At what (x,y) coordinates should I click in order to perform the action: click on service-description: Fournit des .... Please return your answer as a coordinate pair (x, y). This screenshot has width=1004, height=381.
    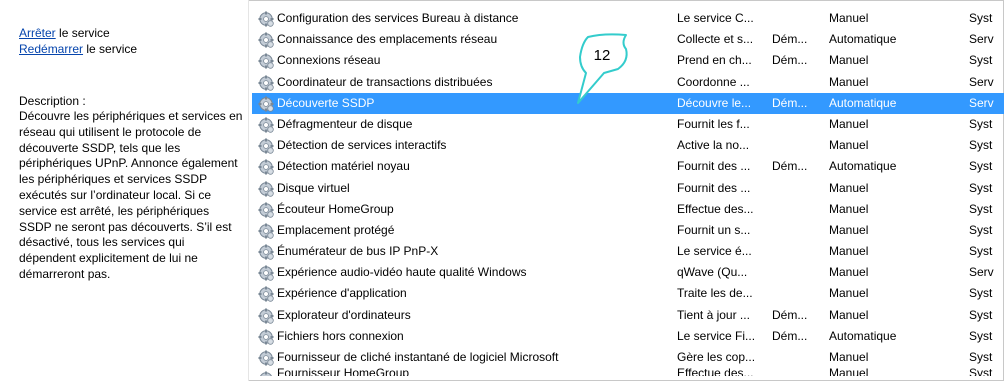
    Looking at the image, I should click on (714, 187).